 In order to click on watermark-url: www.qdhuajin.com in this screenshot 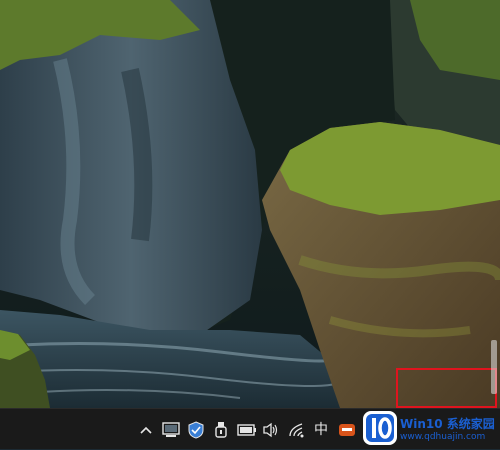, I will do `click(443, 437)`.